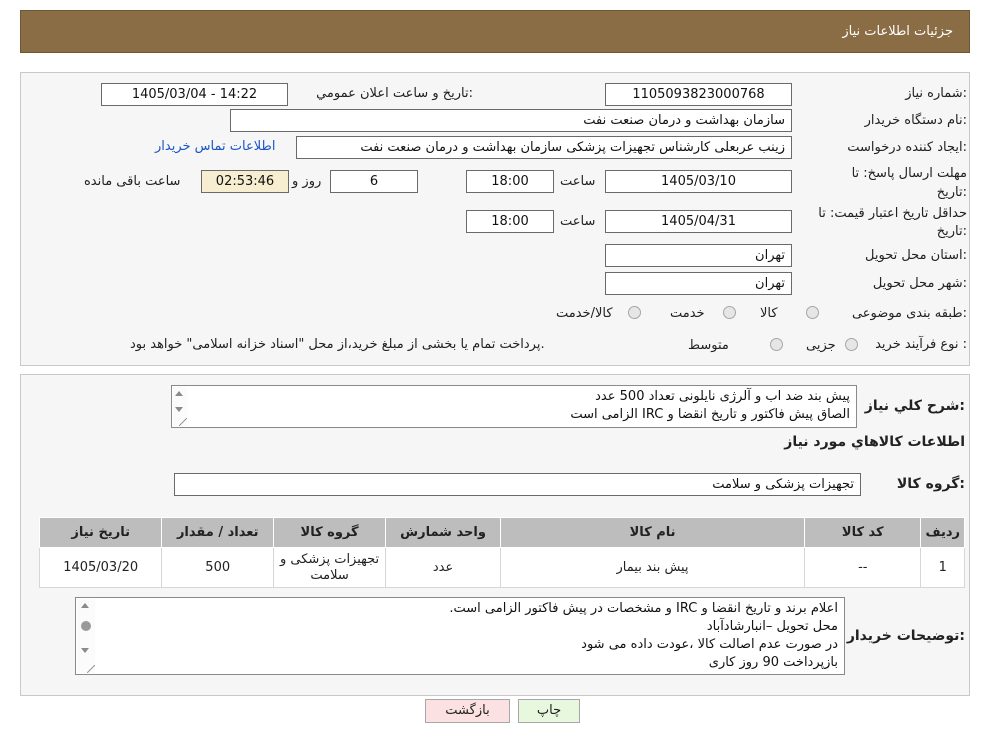 The height and width of the screenshot is (744, 985). Describe the element at coordinates (578, 221) in the screenshot. I see `validity-time-label: ساعت` at that location.